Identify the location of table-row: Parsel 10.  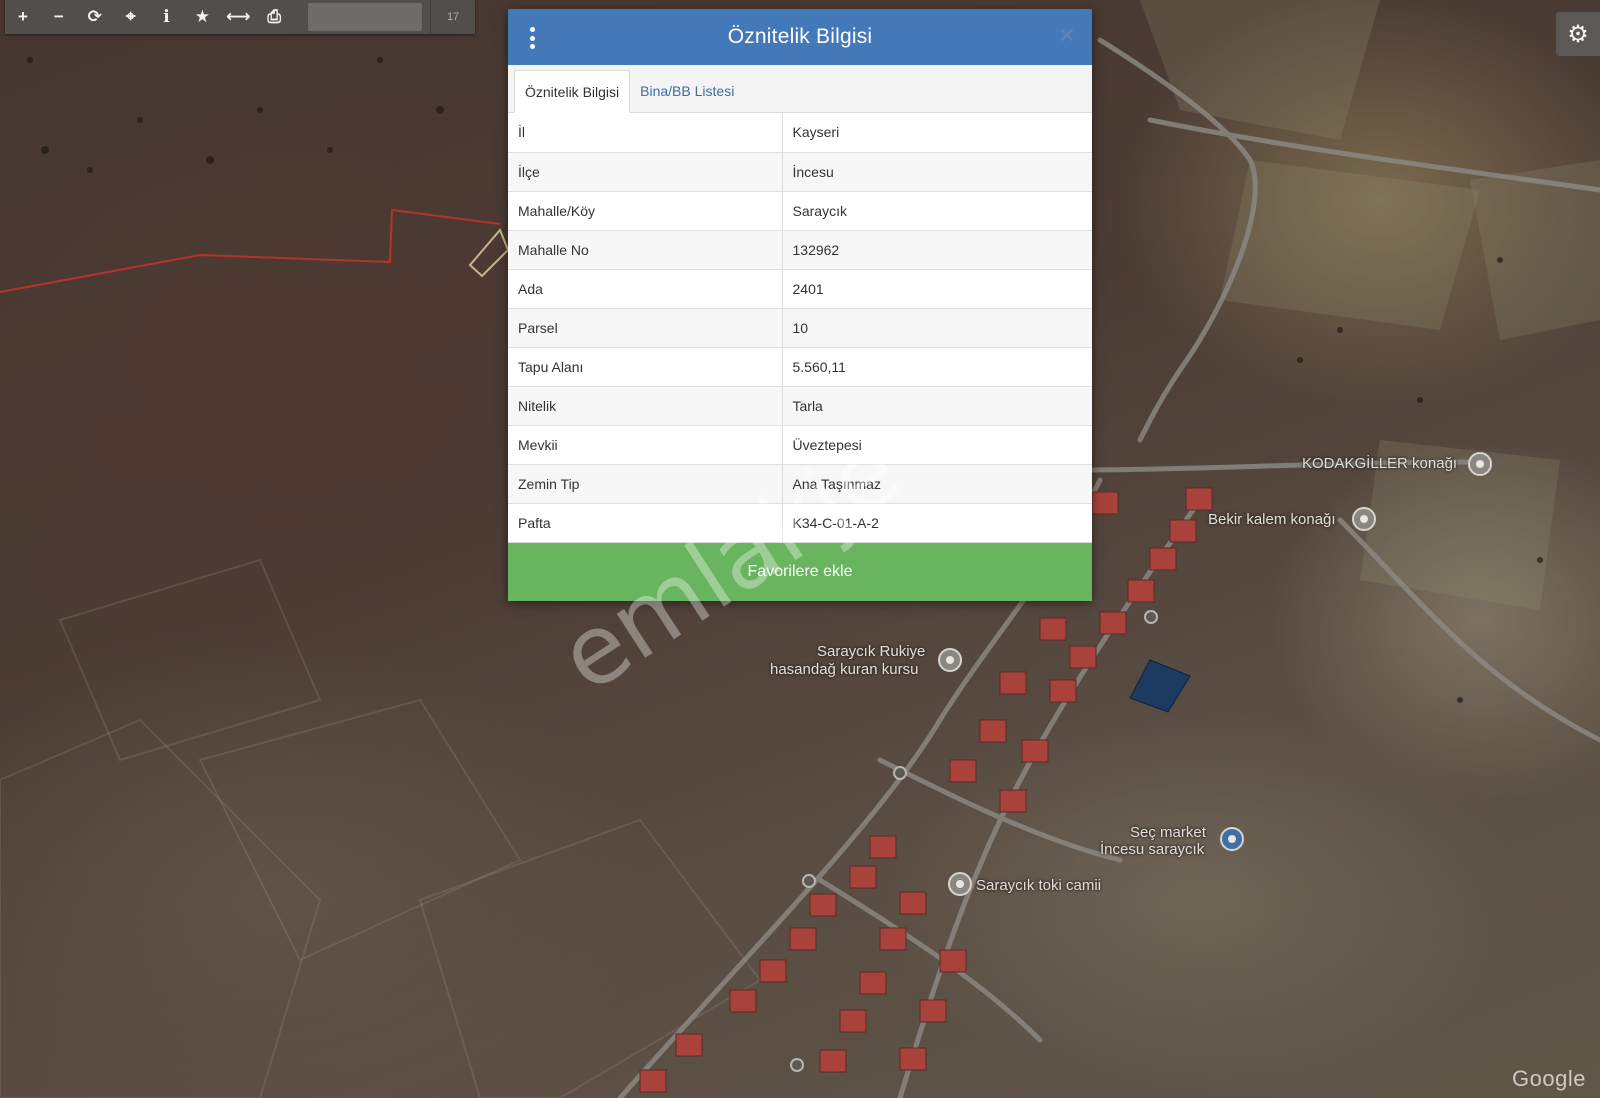
(800, 328).